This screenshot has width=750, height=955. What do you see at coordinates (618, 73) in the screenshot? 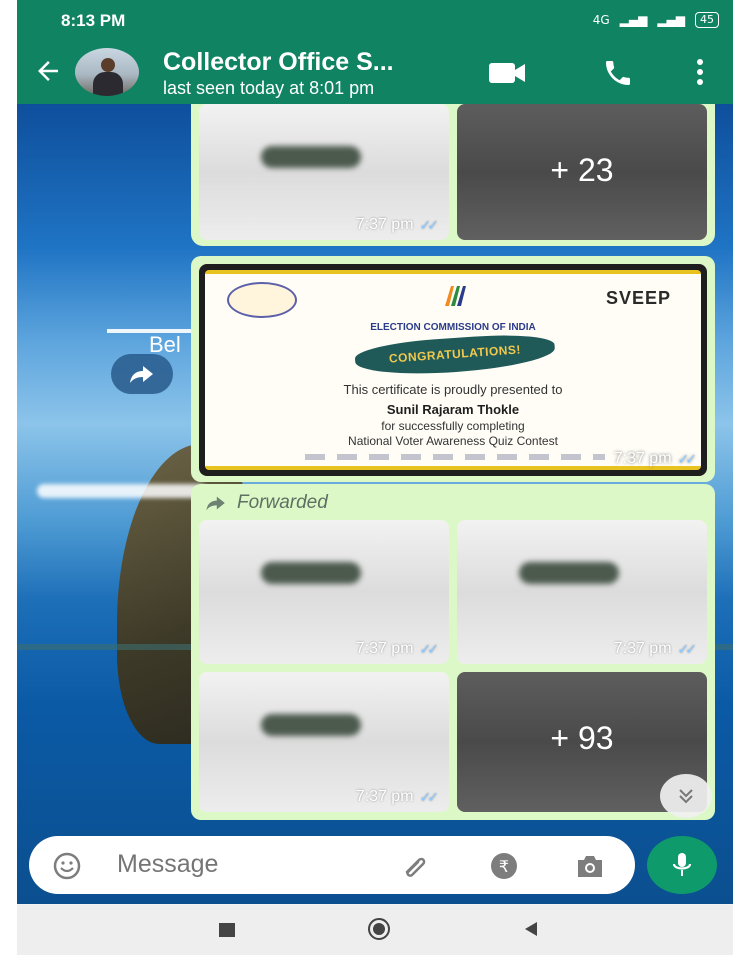
I see `phone-icon` at bounding box center [618, 73].